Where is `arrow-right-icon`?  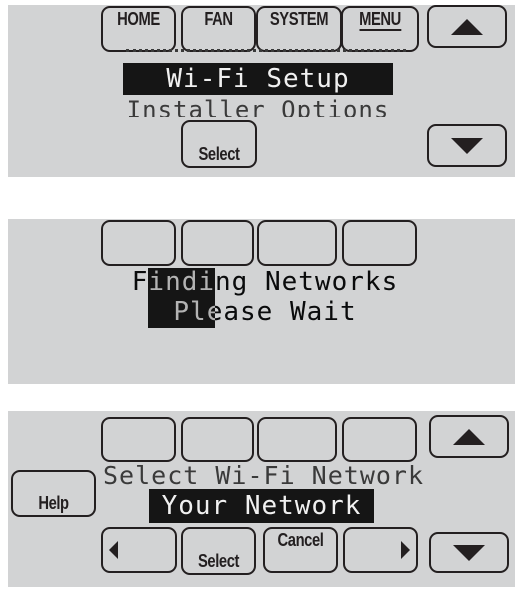 arrow-right-icon is located at coordinates (405, 550).